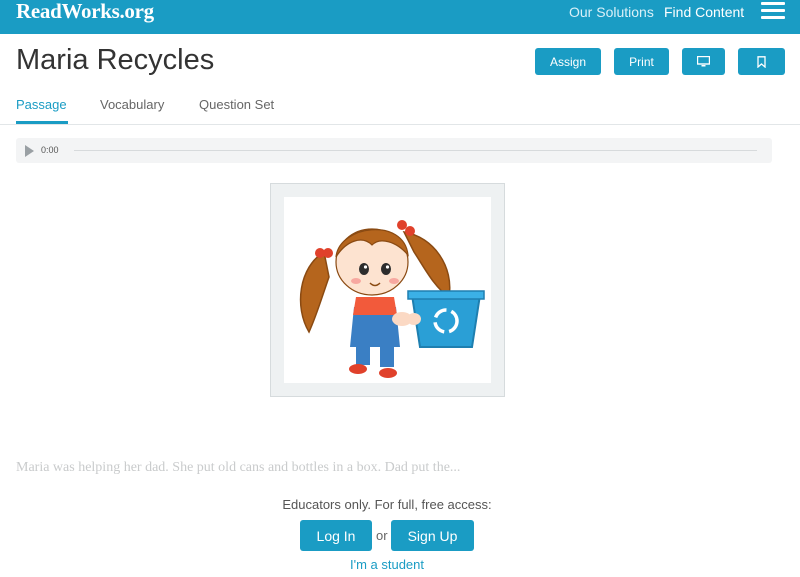 Image resolution: width=800 pixels, height=577 pixels. Describe the element at coordinates (641, 61) in the screenshot. I see `print-button: Print` at that location.